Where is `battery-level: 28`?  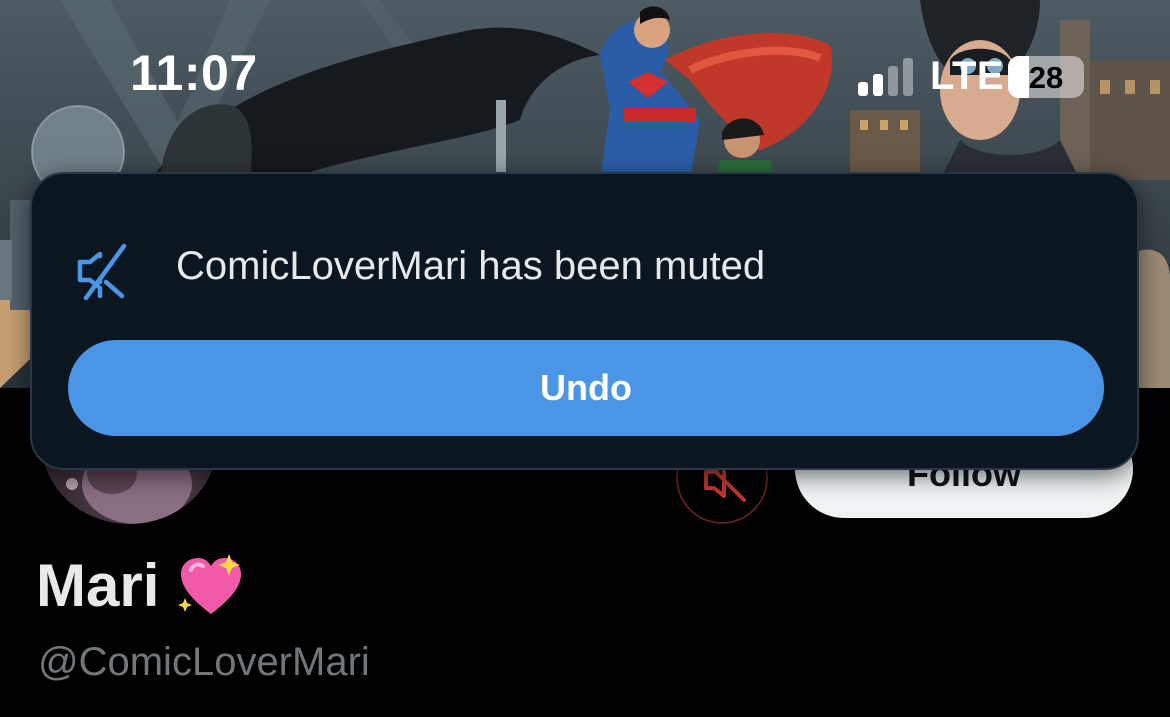
battery-level: 28 is located at coordinates (1046, 77).